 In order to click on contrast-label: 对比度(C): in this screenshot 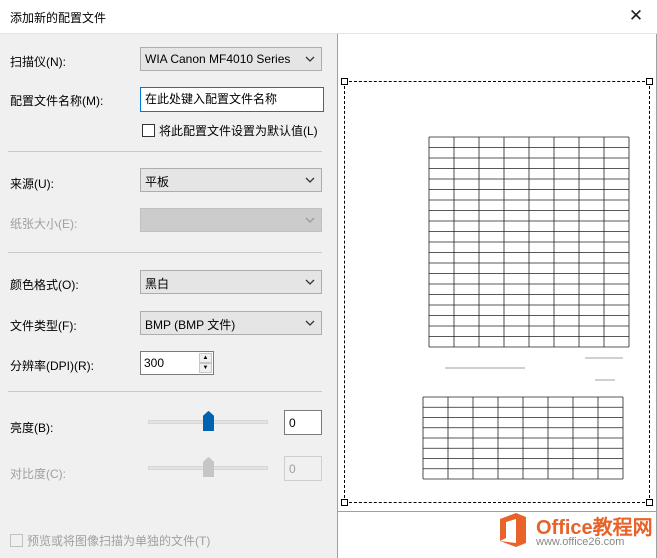, I will do `click(38, 474)`.